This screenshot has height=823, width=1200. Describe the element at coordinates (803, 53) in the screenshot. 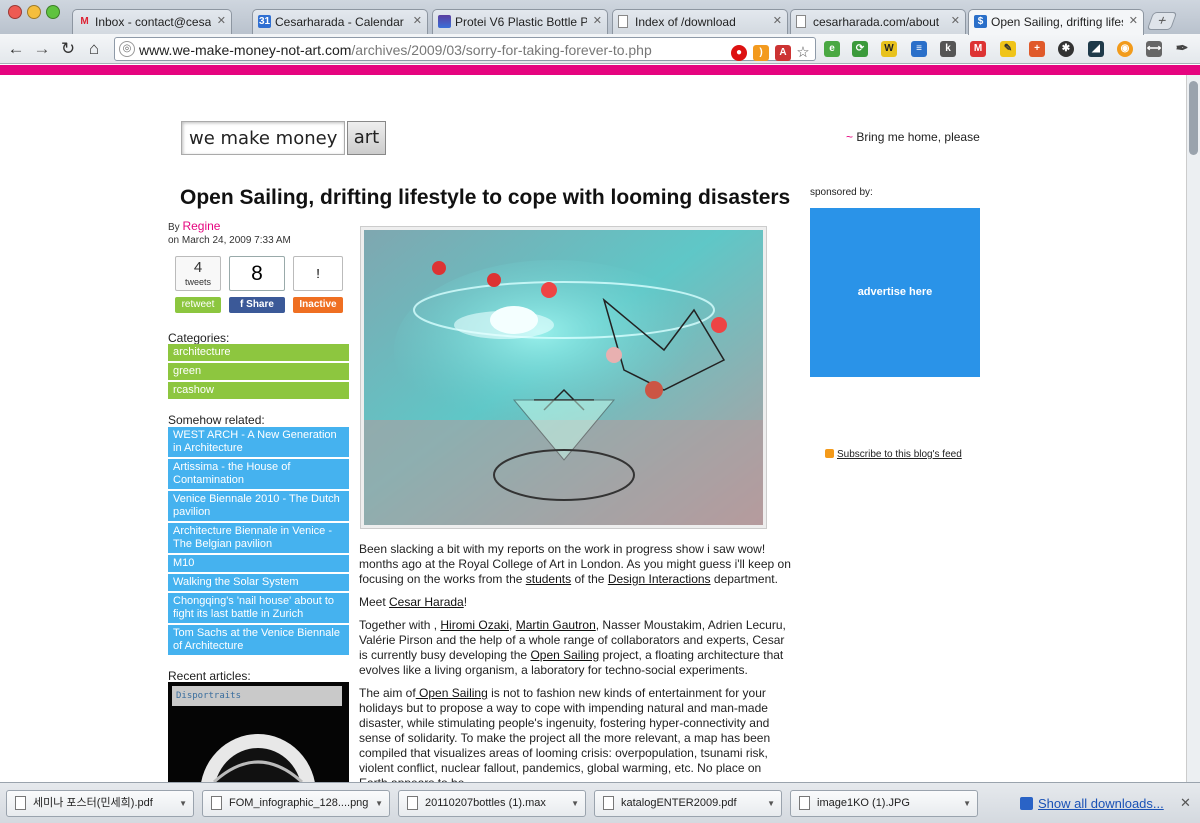

I see `bookmark-star-icon: ☆` at that location.